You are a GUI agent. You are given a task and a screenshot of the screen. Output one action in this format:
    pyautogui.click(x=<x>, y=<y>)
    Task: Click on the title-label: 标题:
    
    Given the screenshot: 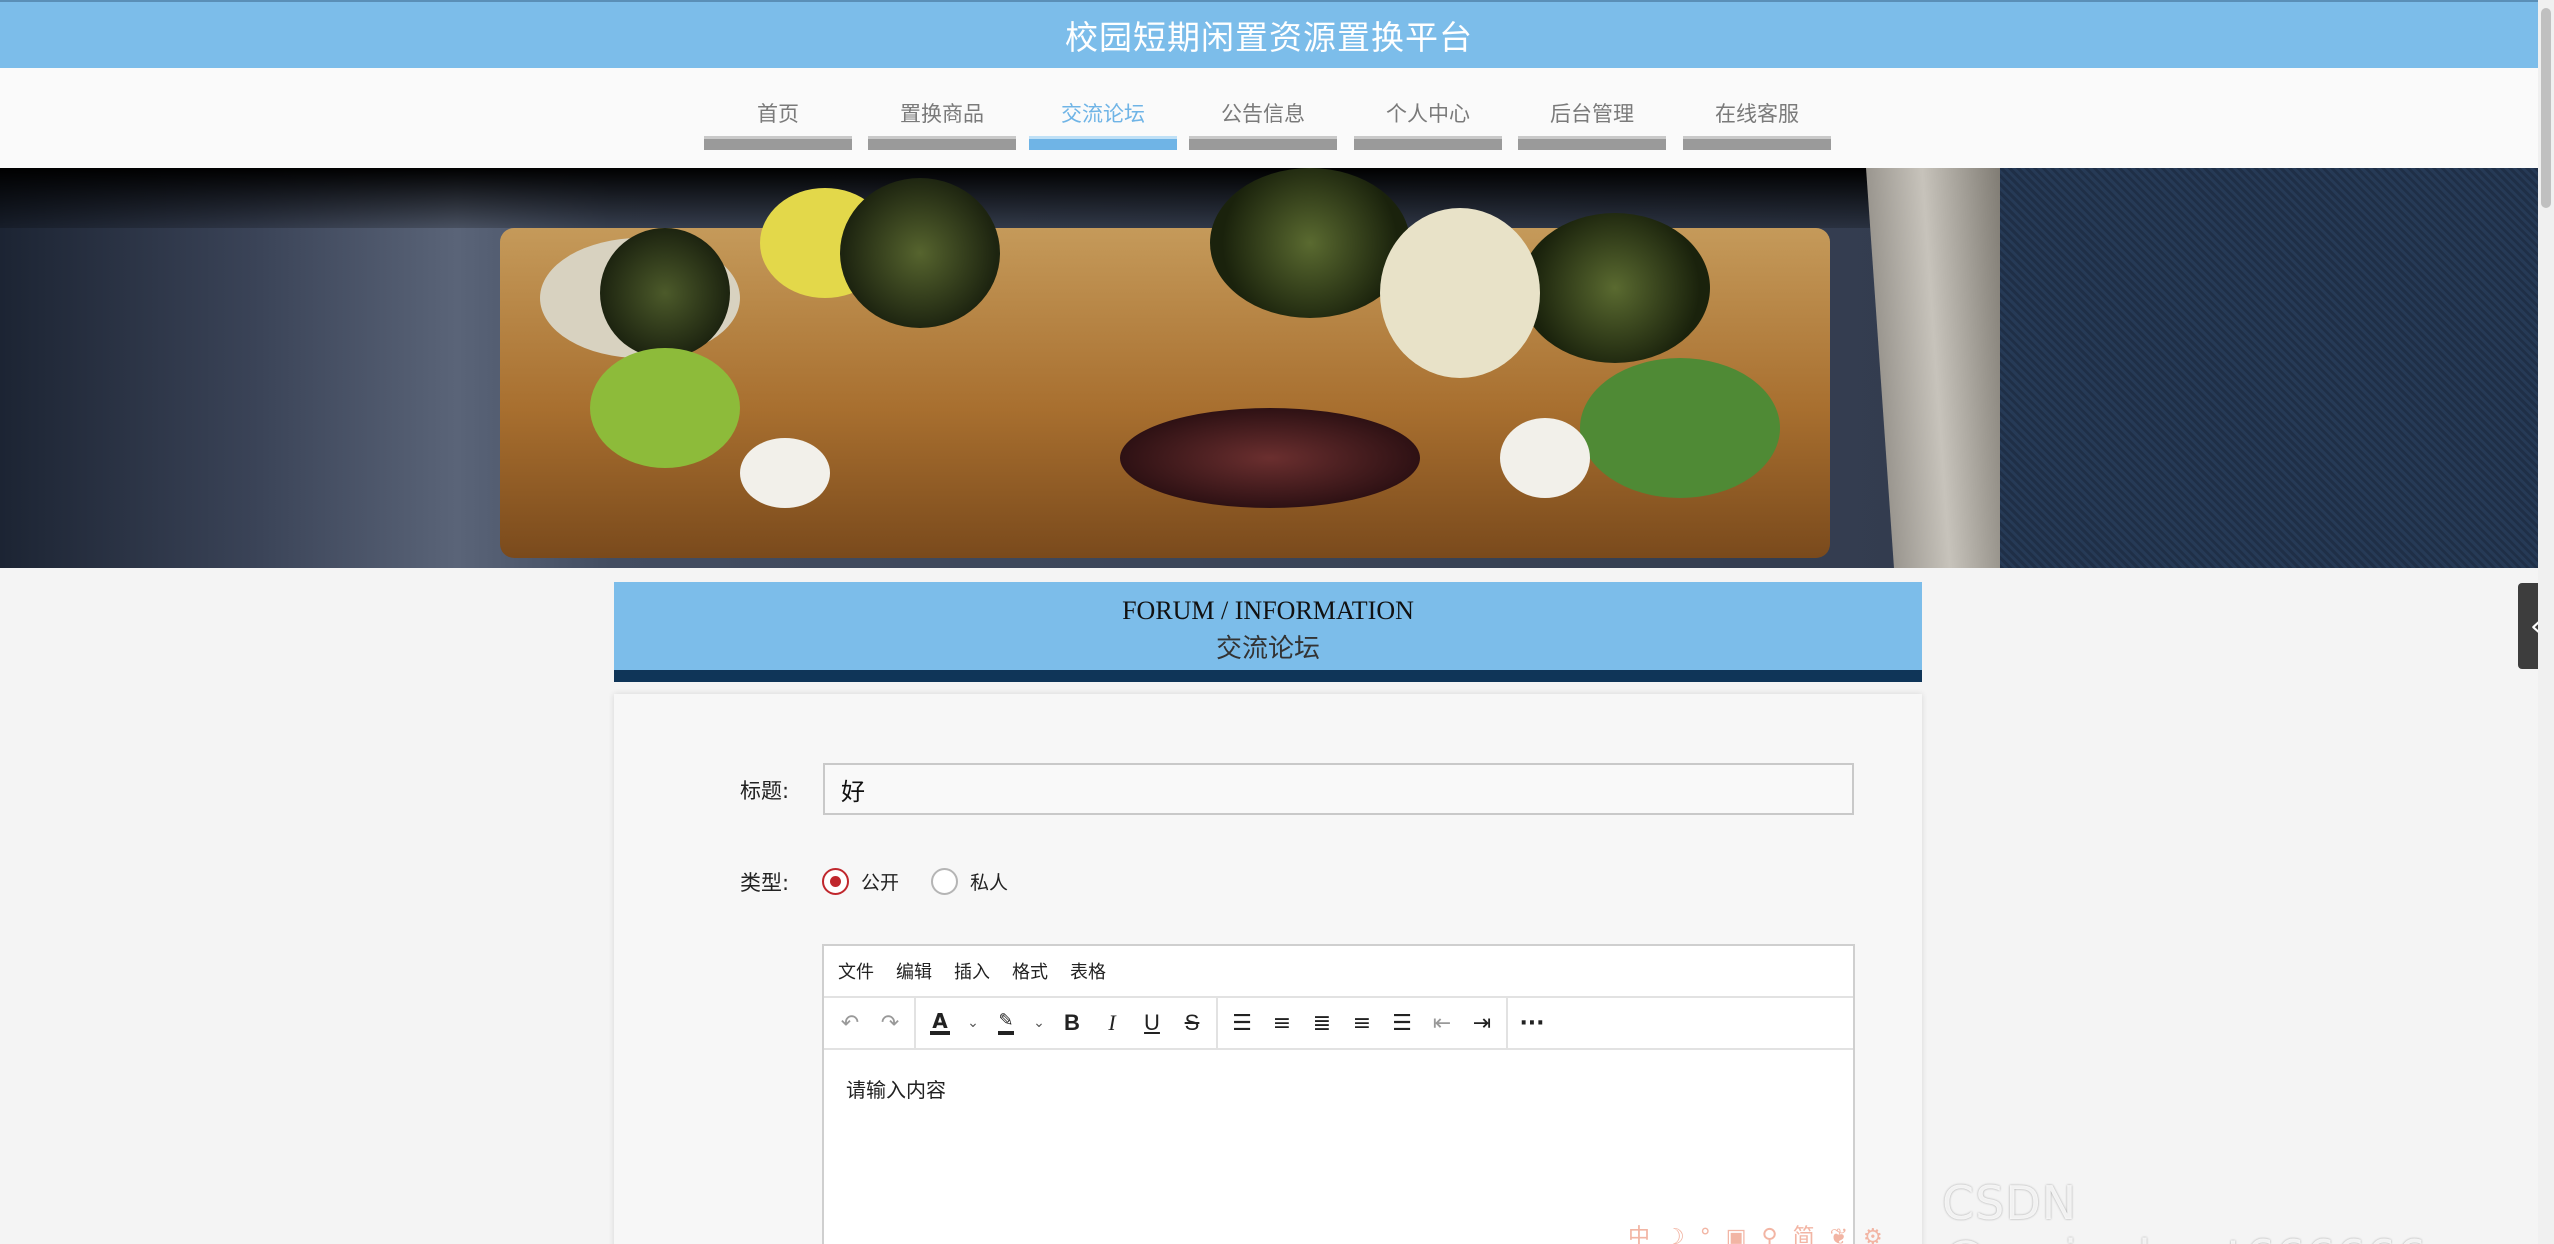 What is the action you would take?
    pyautogui.click(x=765, y=791)
    